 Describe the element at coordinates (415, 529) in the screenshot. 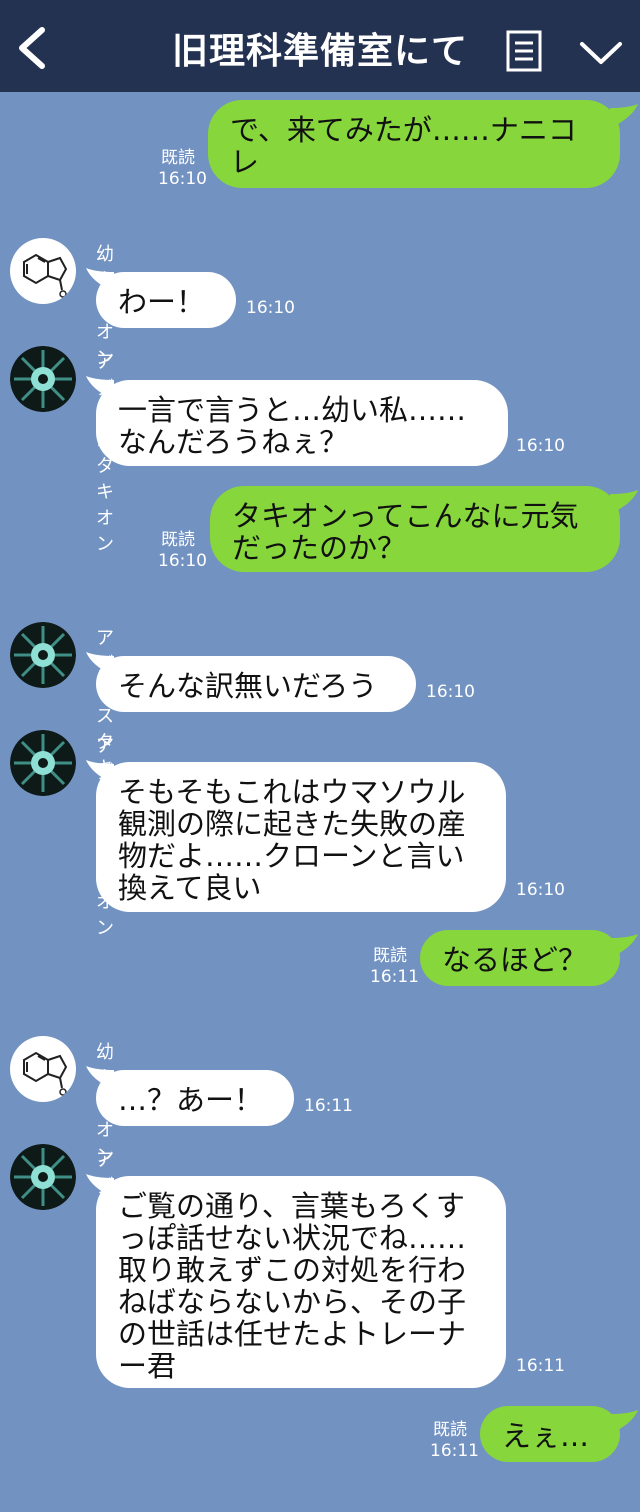

I see `message-bubble: タキオンってこんなに元気 だったのか？` at that location.